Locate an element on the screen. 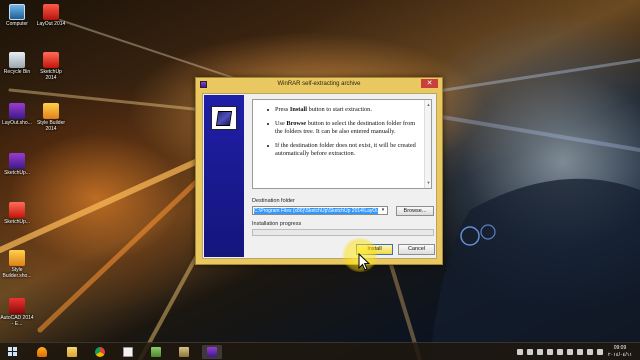 This screenshot has height=360, width=640. desktop-icon-label: SketchUp 2014 is located at coordinates (51, 75).